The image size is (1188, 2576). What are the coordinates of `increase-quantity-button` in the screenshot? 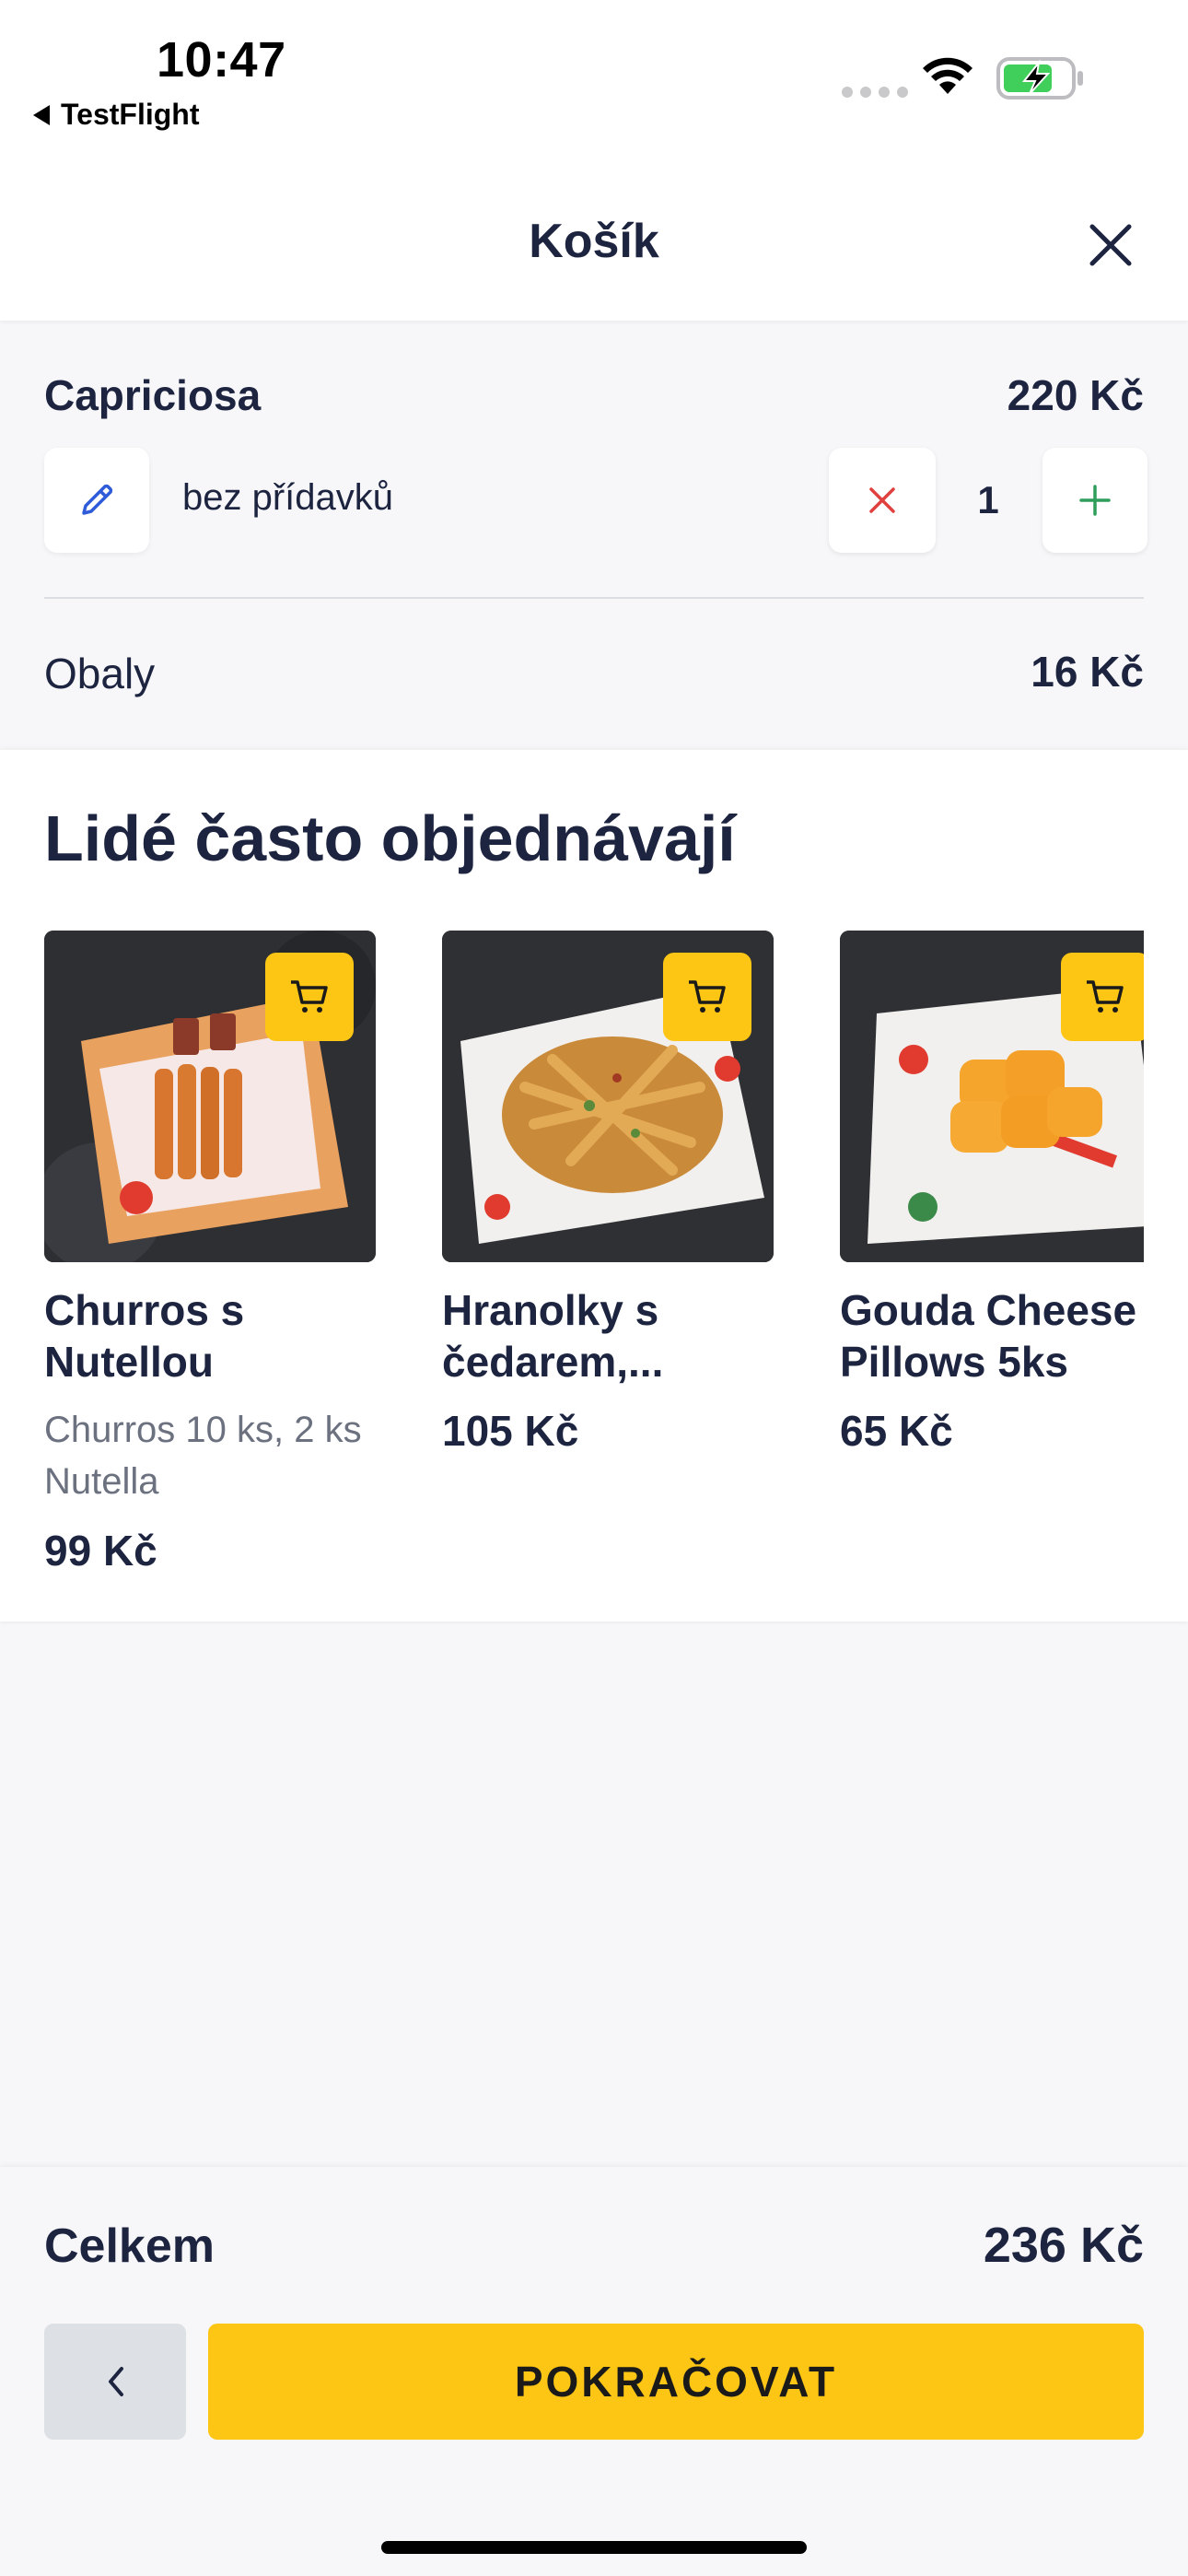 It's located at (1094, 500).